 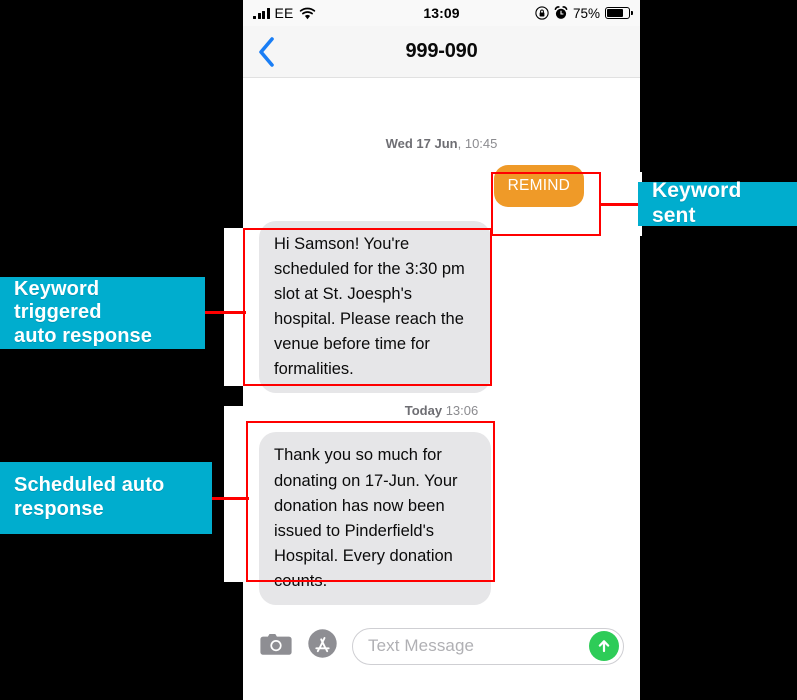 What do you see at coordinates (477, 143) in the screenshot?
I see `timestamp-1-time: , 10:45` at bounding box center [477, 143].